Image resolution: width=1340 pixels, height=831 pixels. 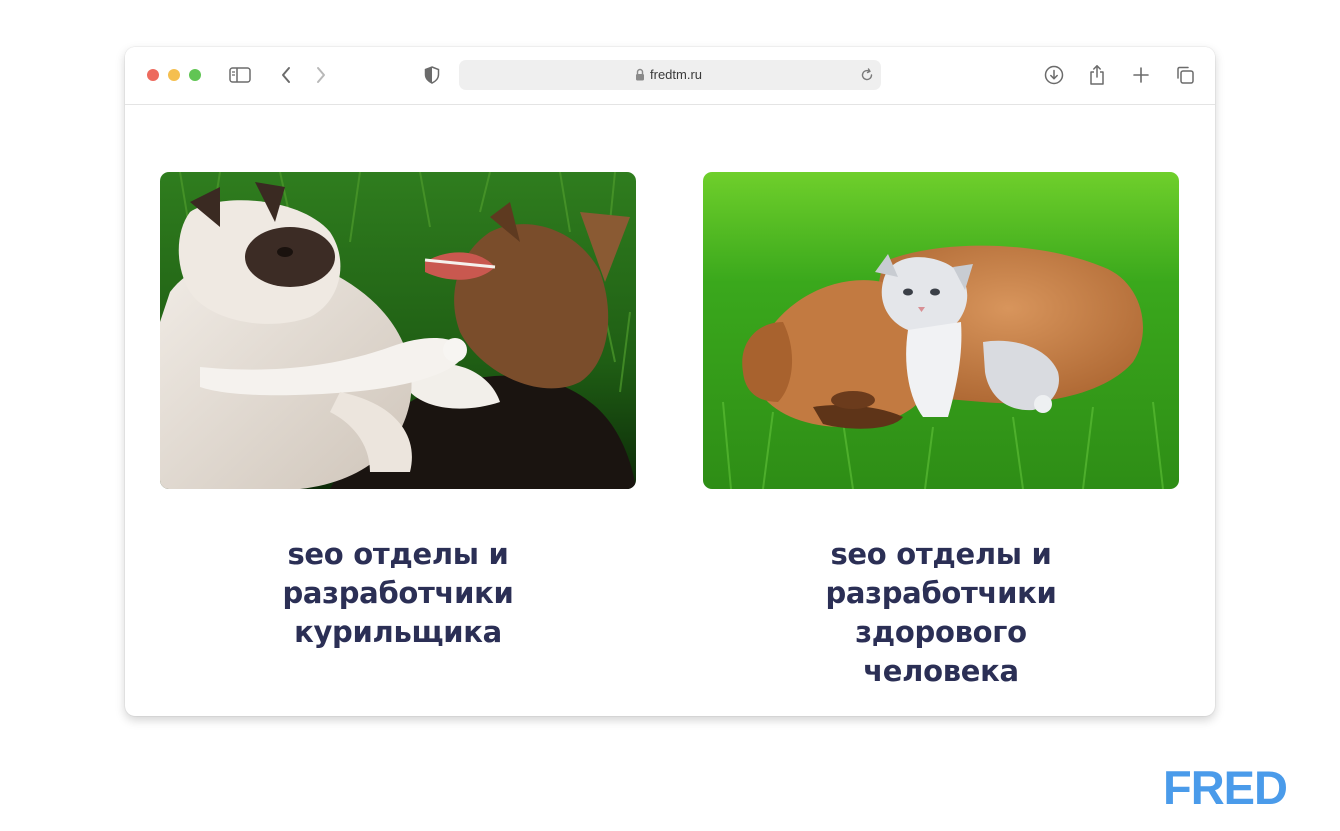 I want to click on url-text: fredtm.ru, so click(x=676, y=74).